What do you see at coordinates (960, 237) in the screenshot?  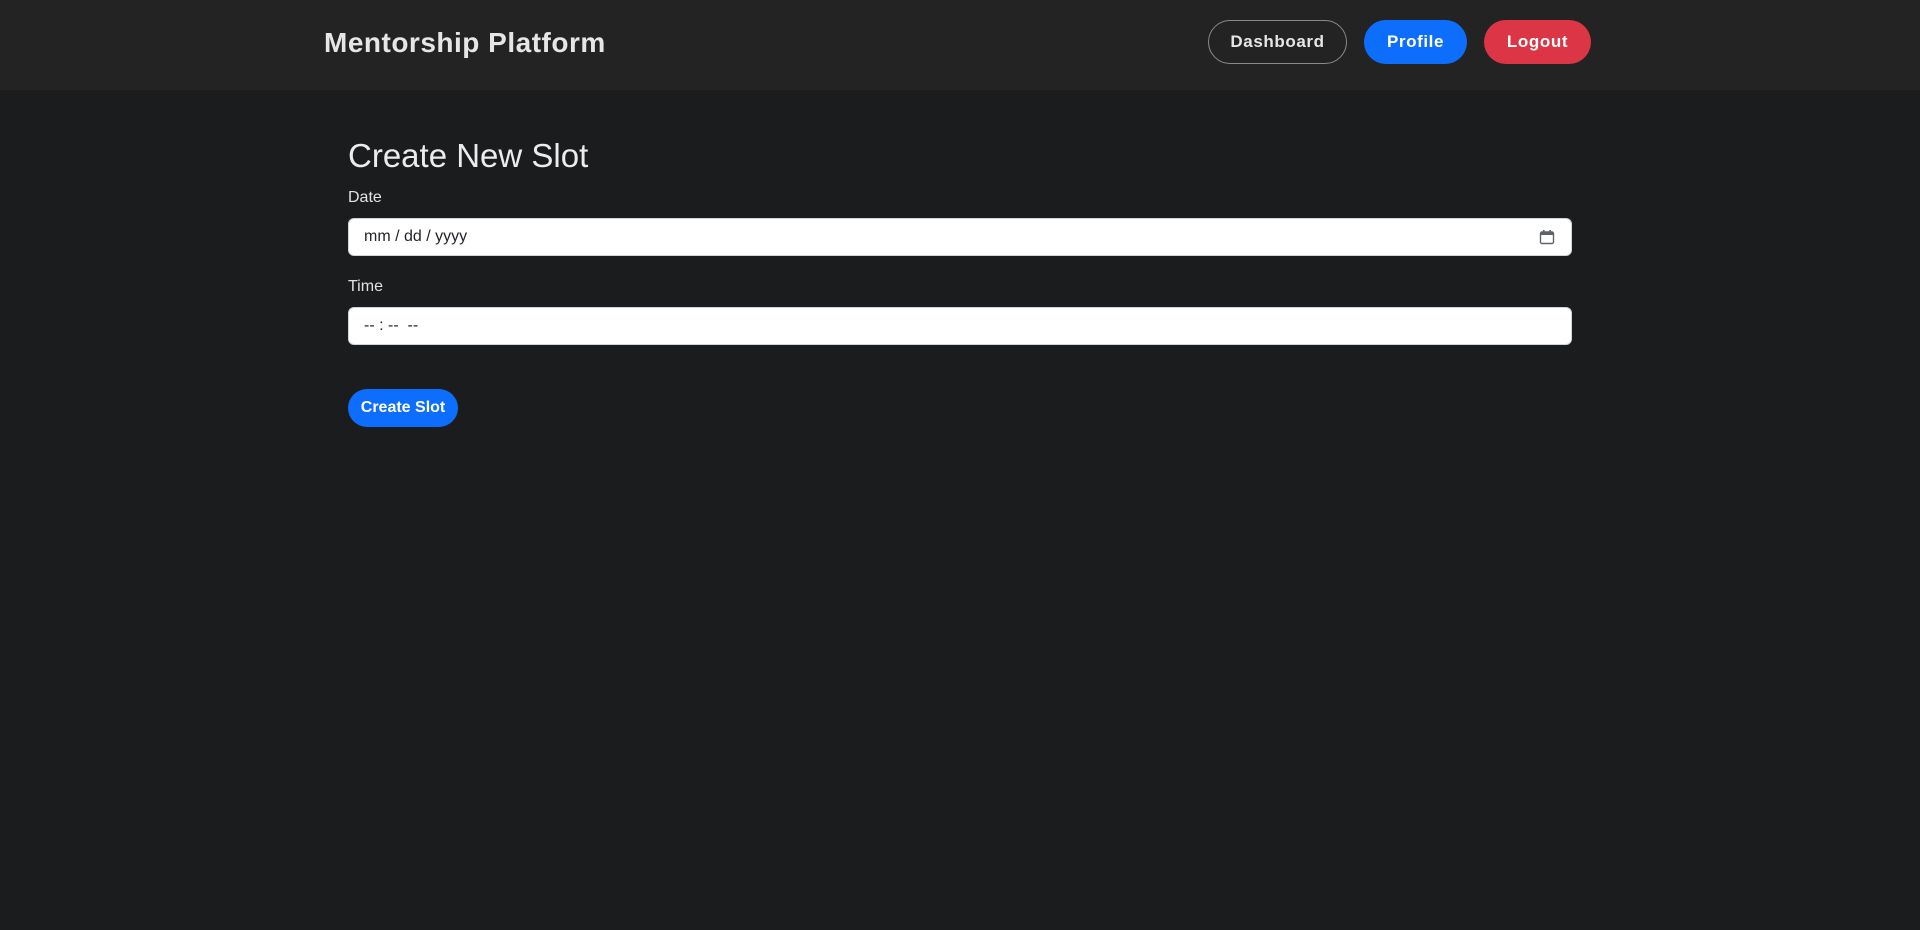 I see `date-input: mm / dd / yyyy` at bounding box center [960, 237].